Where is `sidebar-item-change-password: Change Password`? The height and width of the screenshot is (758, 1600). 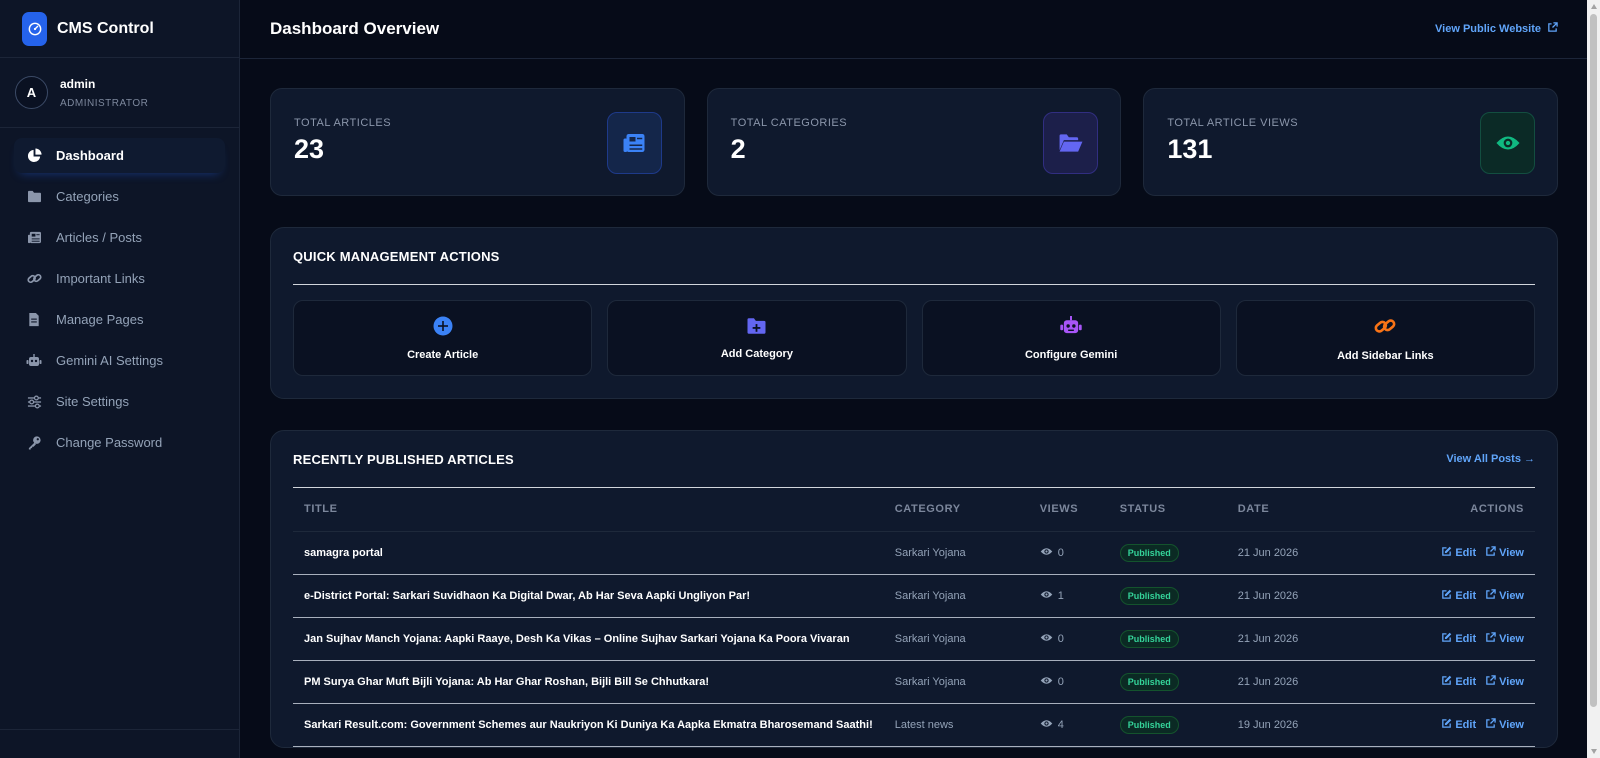 sidebar-item-change-password: Change Password is located at coordinates (119, 442).